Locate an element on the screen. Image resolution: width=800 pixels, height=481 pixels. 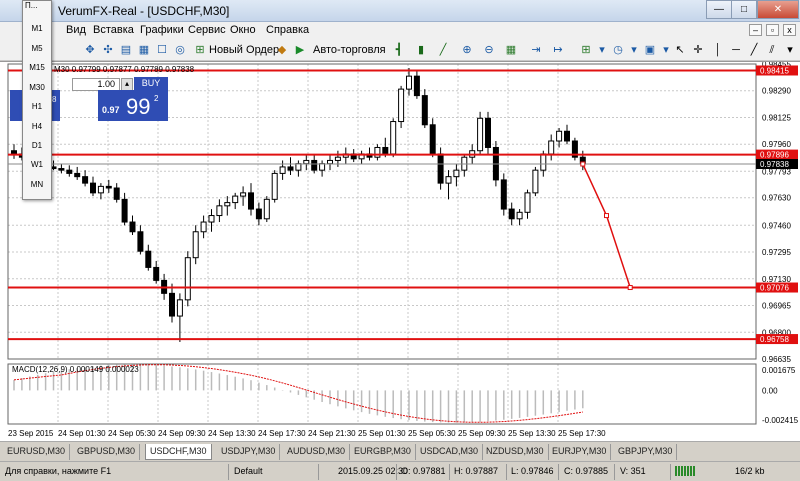
tab-nzdusd: NZDUSD,M30 is located at coordinates (515, 452).